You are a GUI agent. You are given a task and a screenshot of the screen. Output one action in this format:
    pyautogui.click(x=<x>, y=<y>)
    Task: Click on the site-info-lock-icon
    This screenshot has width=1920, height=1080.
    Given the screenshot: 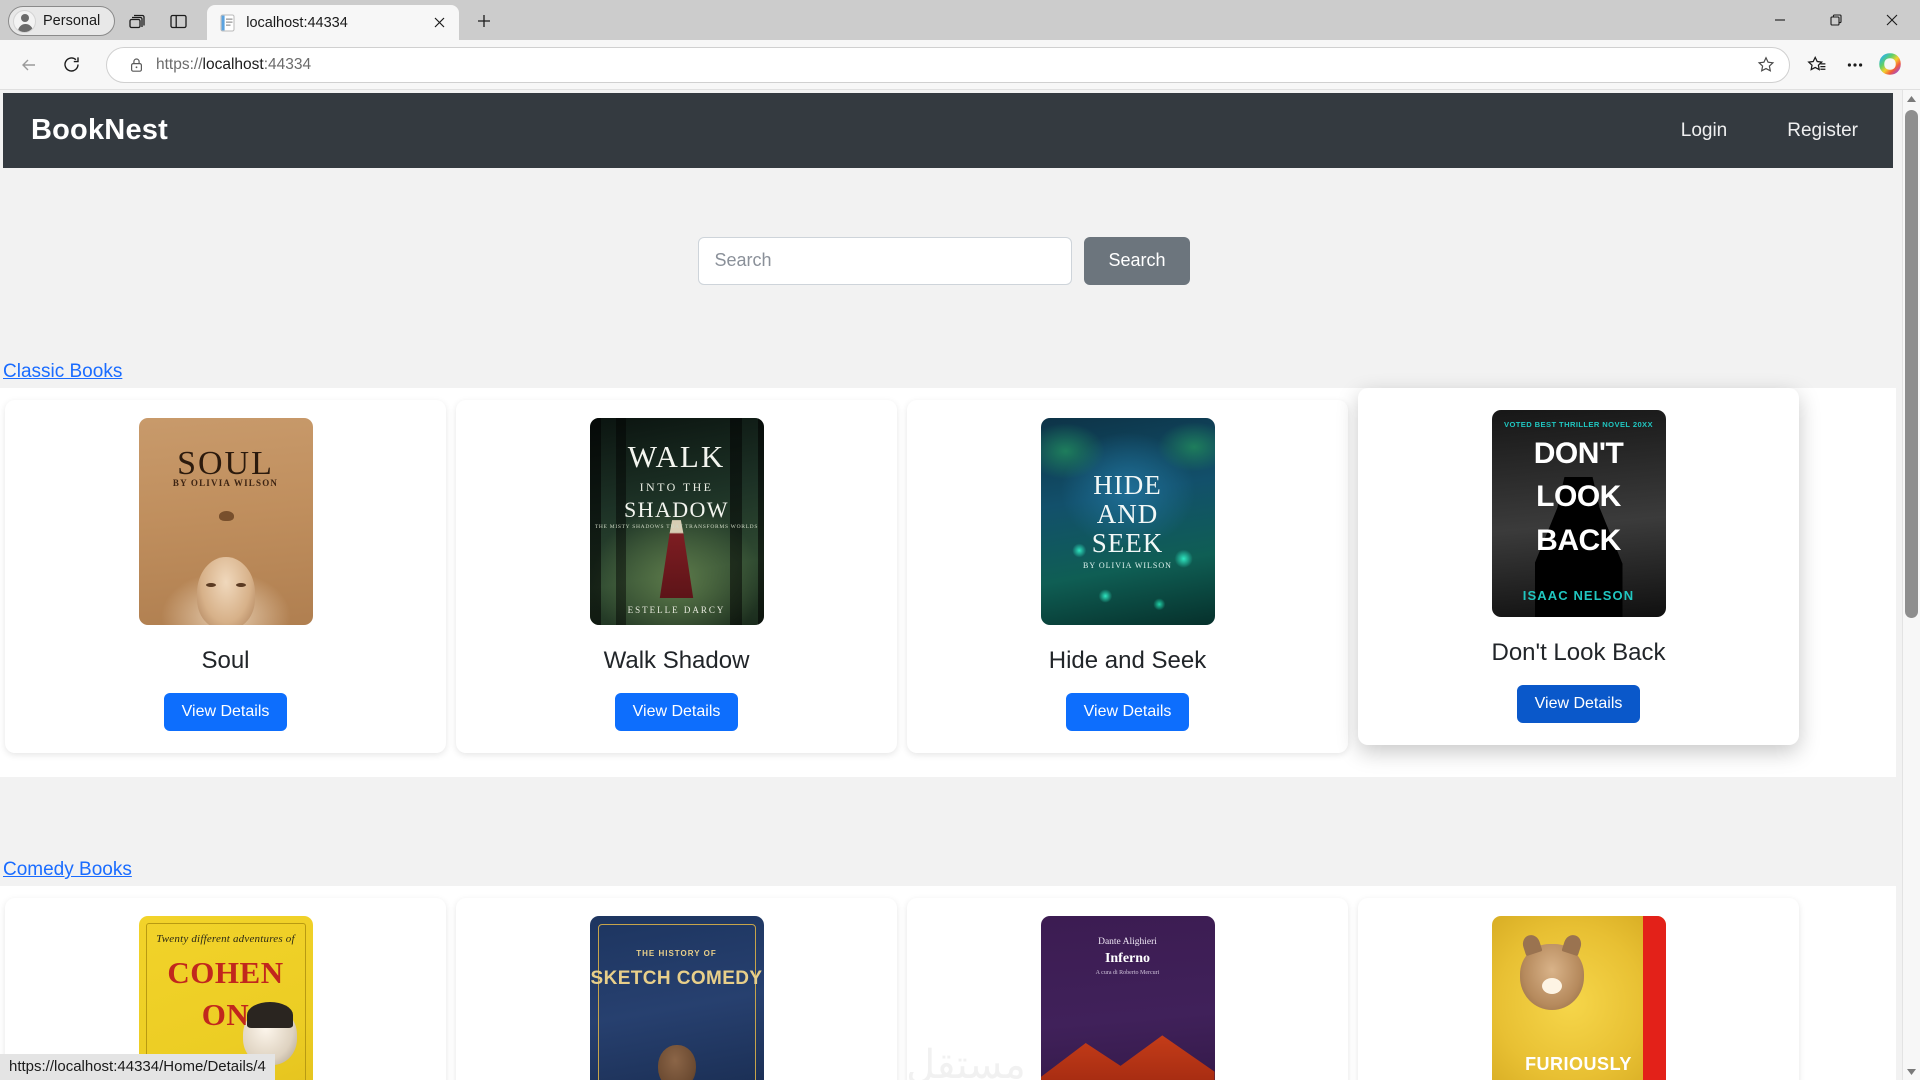 What is the action you would take?
    pyautogui.click(x=136, y=65)
    